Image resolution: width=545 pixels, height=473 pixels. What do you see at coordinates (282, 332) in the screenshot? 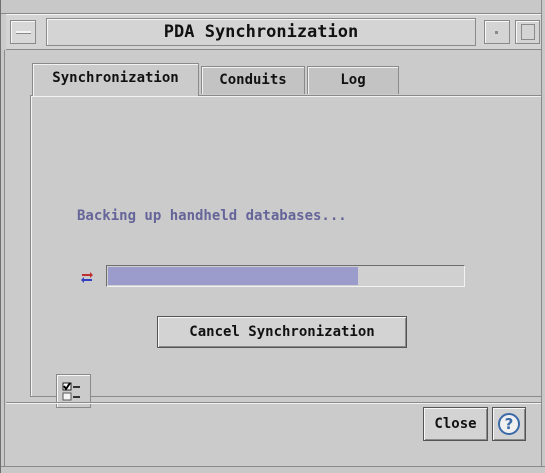
I see `cancel-synchronization-button: Cancel Synchronization` at bounding box center [282, 332].